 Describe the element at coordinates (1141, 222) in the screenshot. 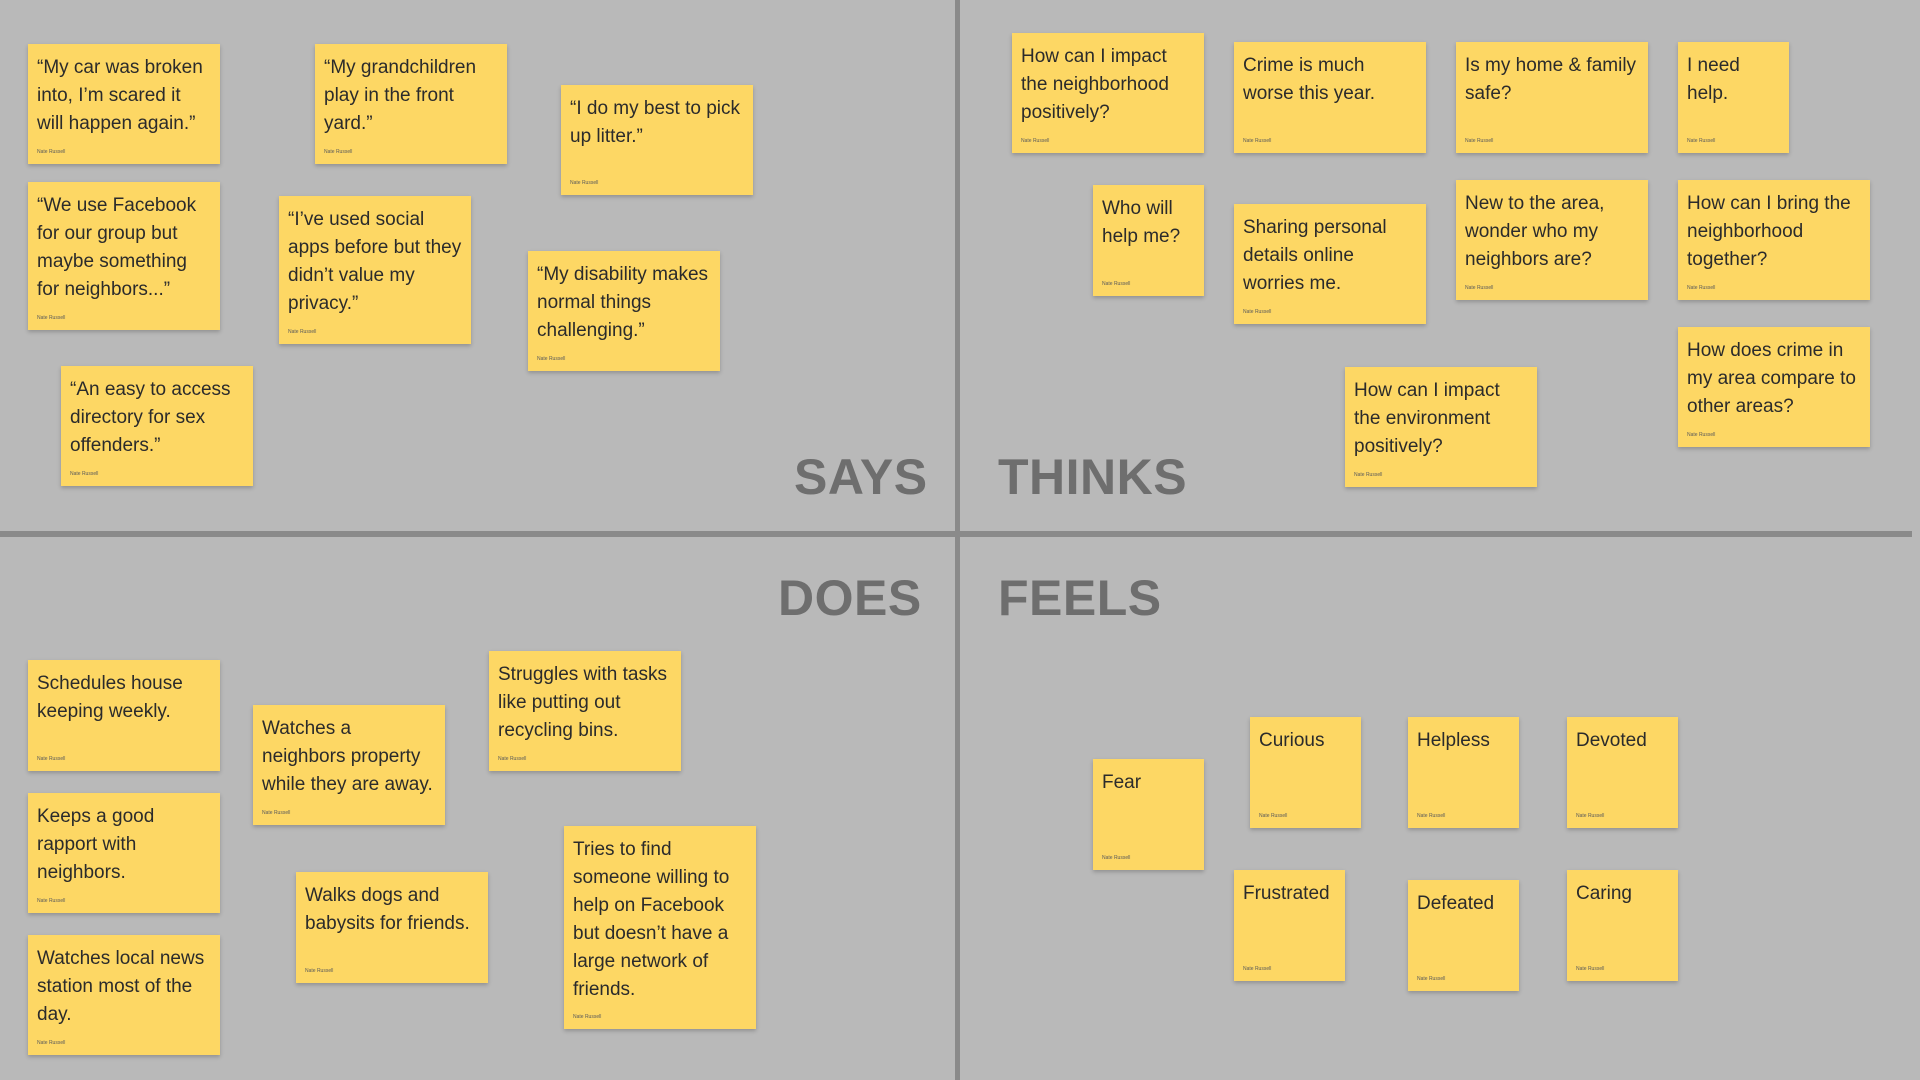

I see `note-text: Who will help me?` at that location.